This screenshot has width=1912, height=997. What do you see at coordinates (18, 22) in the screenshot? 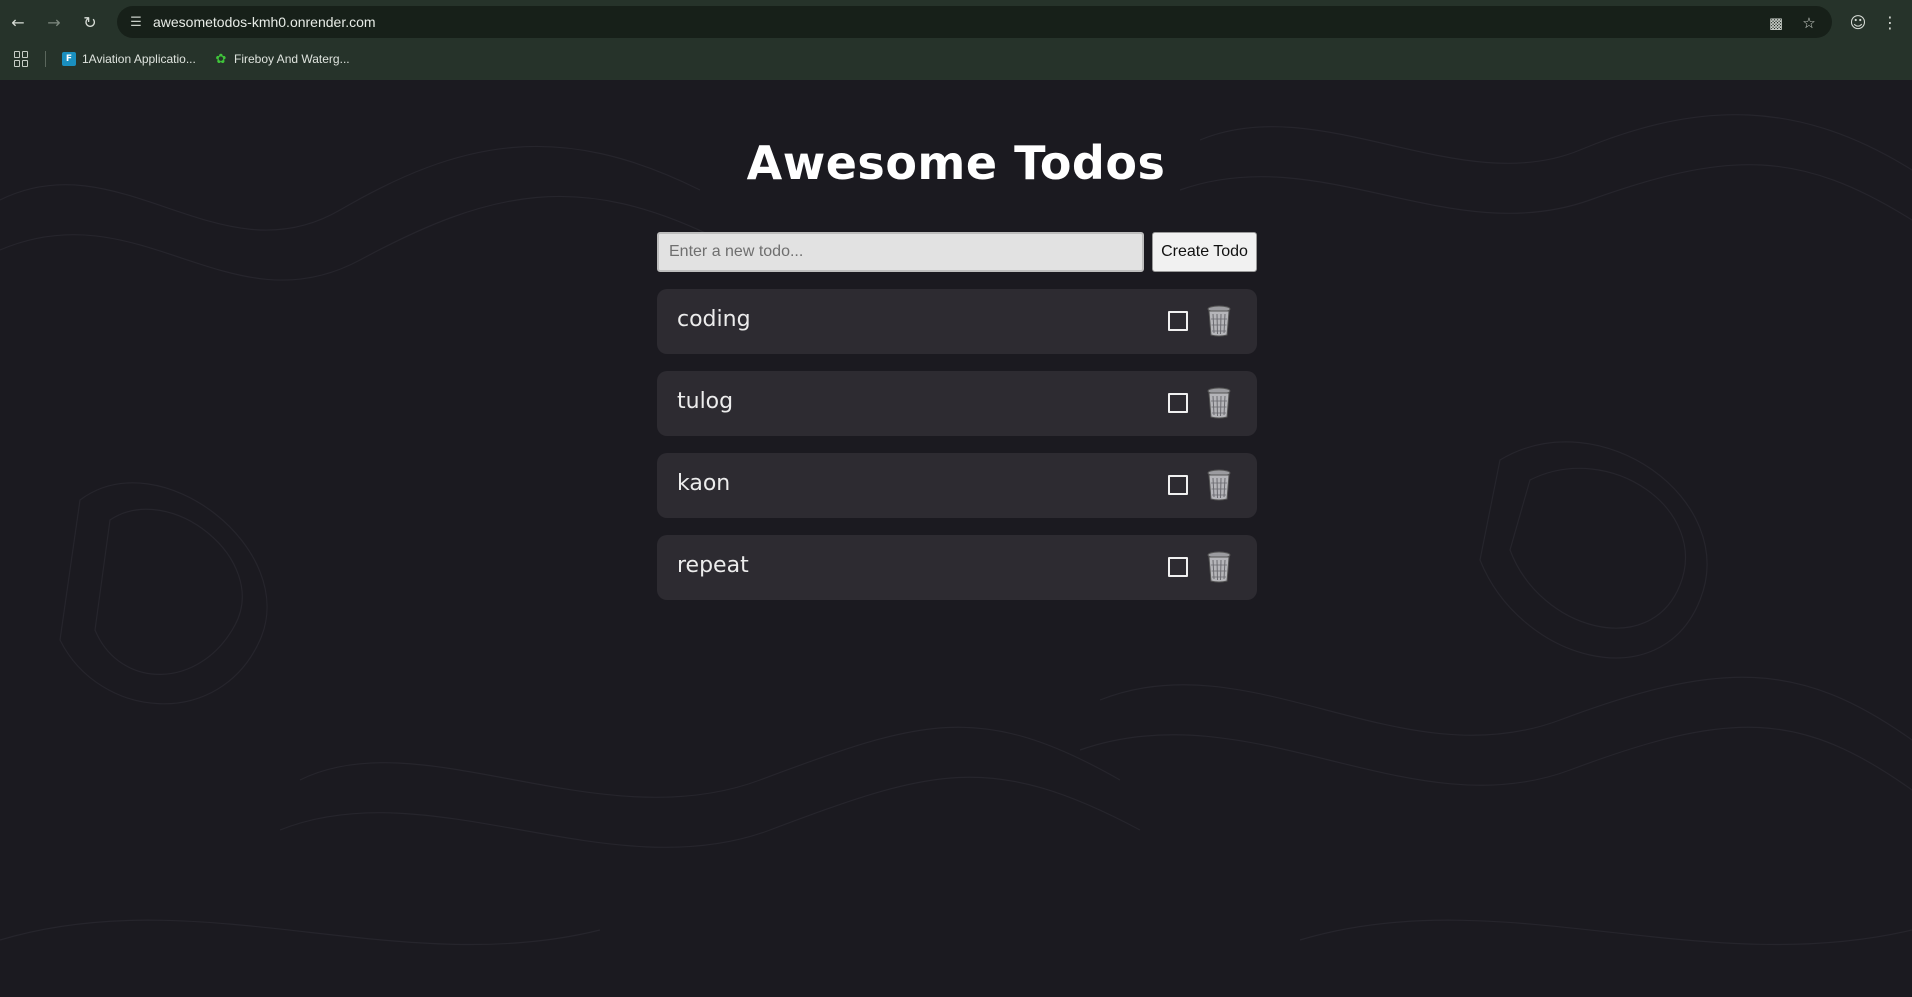
I see `back-icon: ←` at bounding box center [18, 22].